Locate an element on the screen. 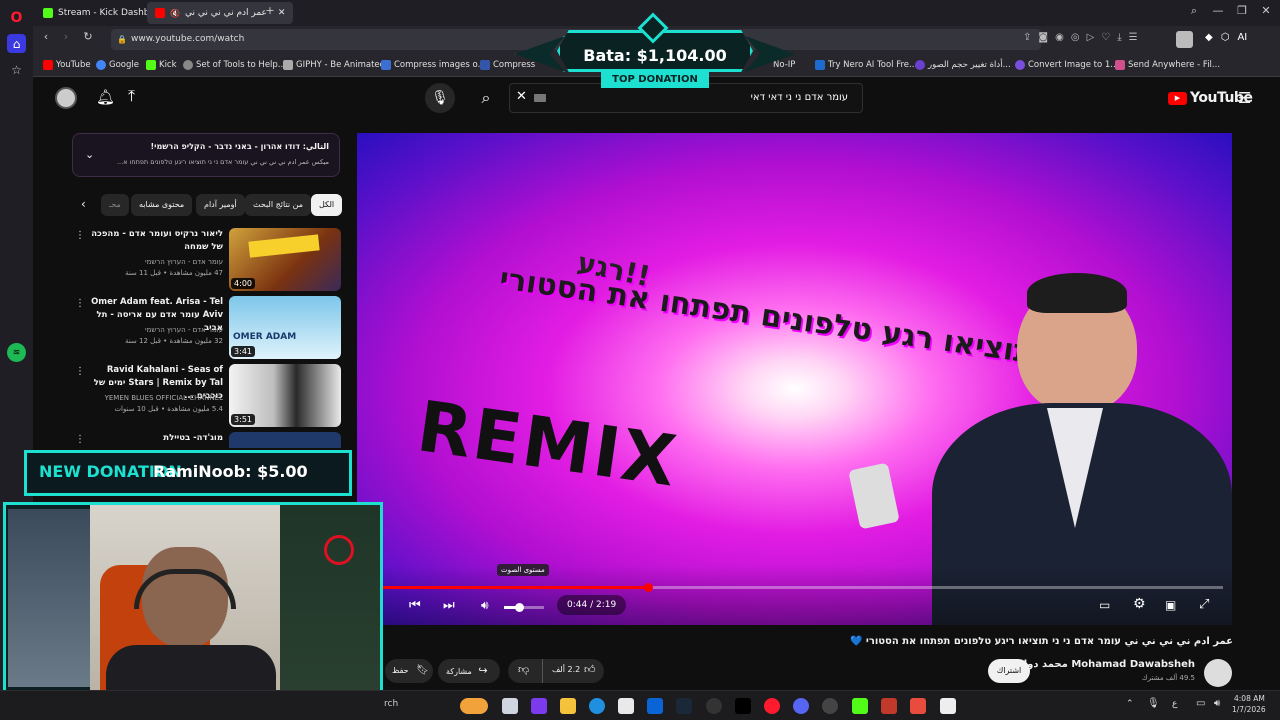 The image size is (1280, 720). close-window-button: ✕ is located at coordinates (1266, 13).